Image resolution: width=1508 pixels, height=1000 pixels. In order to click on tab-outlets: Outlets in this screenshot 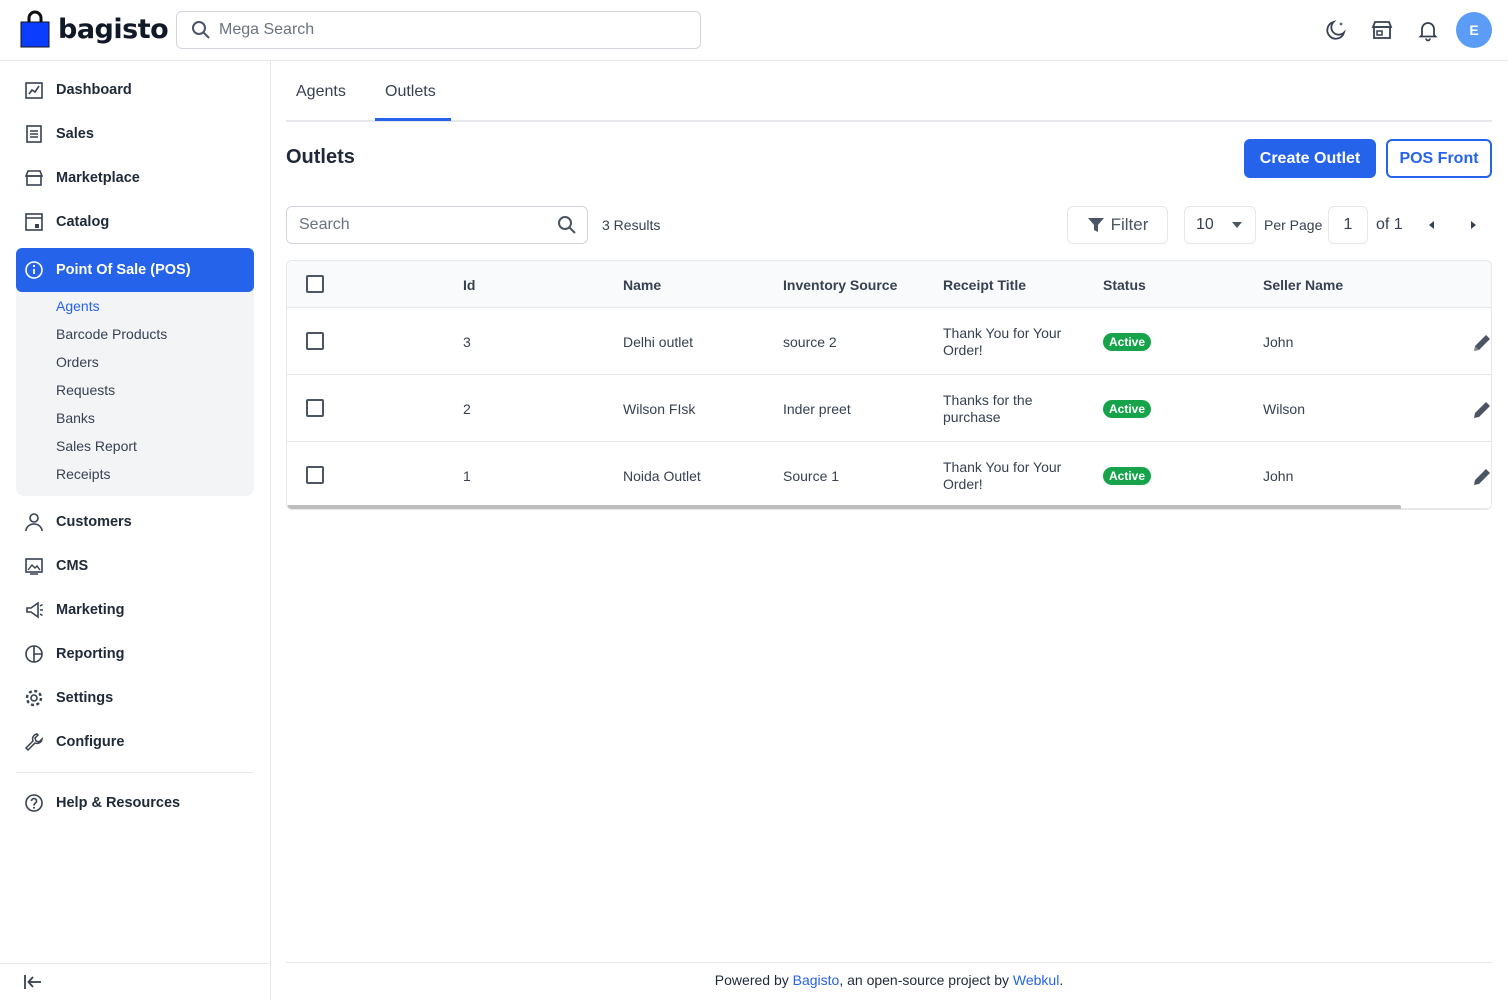, I will do `click(410, 92)`.